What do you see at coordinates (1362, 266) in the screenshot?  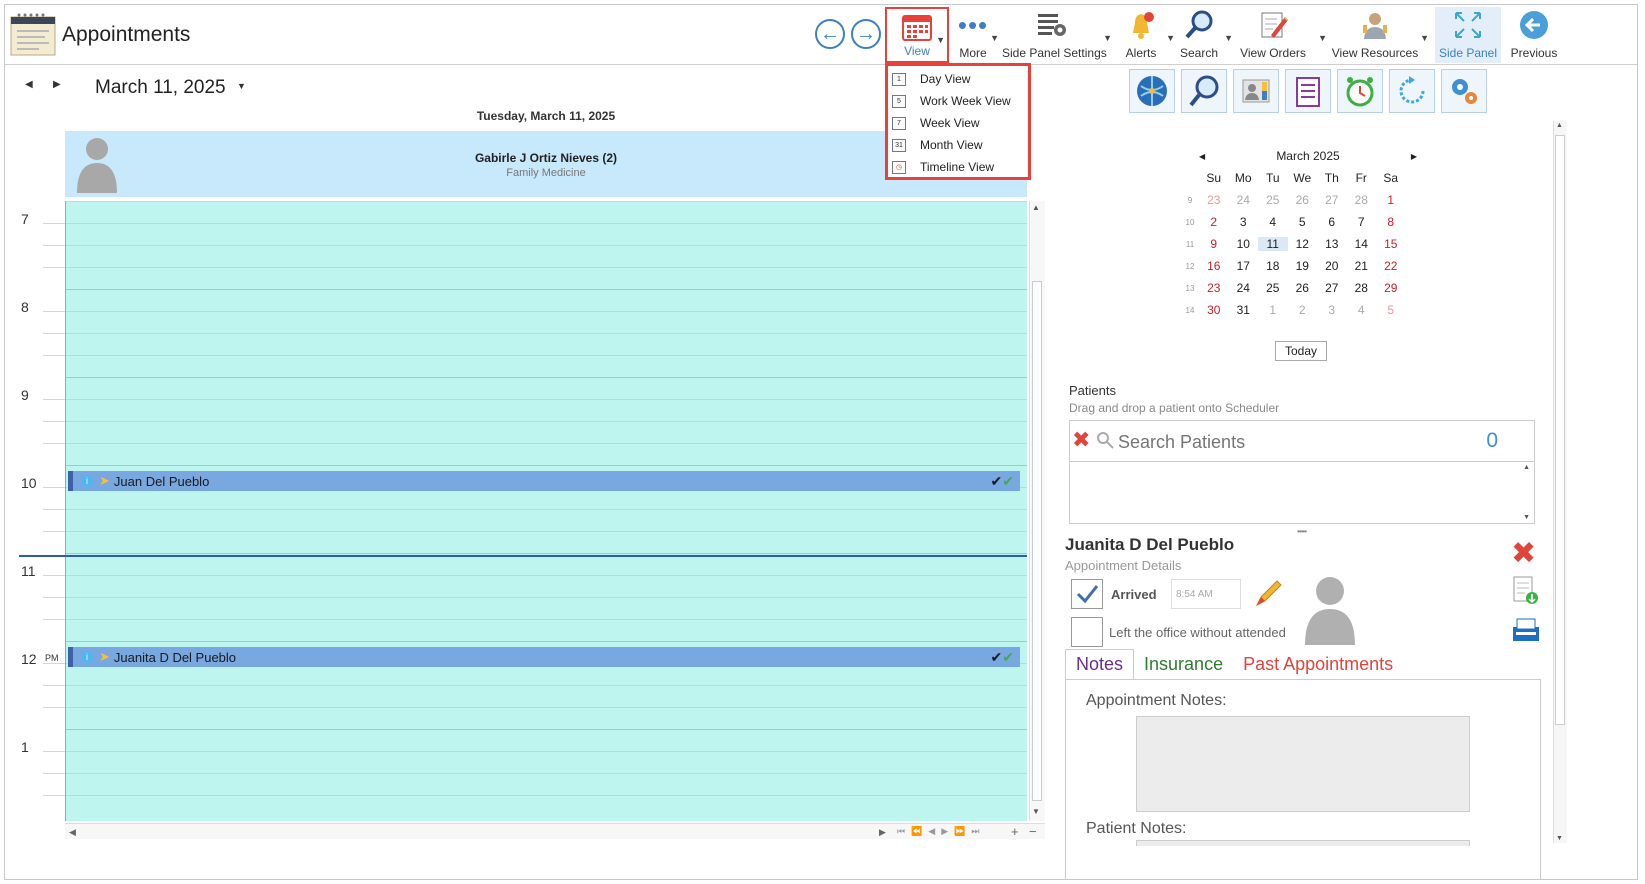 I see `calendar-day: 21` at bounding box center [1362, 266].